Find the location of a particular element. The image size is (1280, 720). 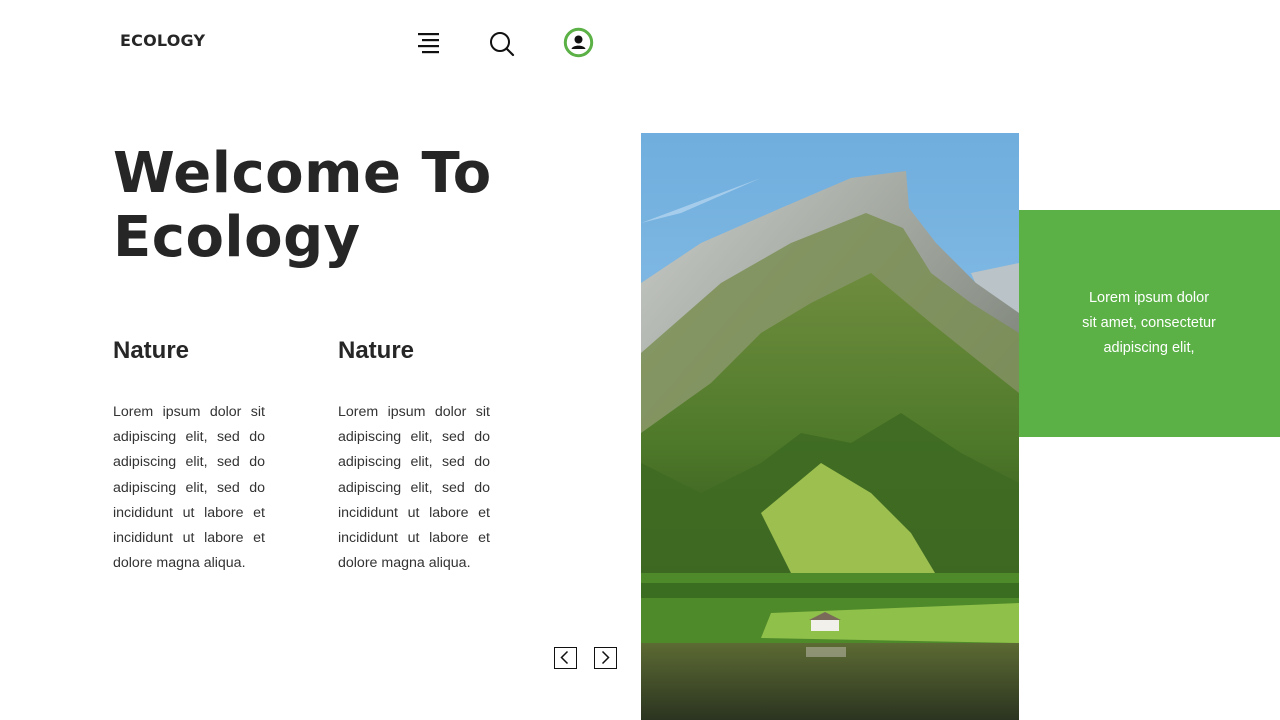

previous-button is located at coordinates (565, 658).